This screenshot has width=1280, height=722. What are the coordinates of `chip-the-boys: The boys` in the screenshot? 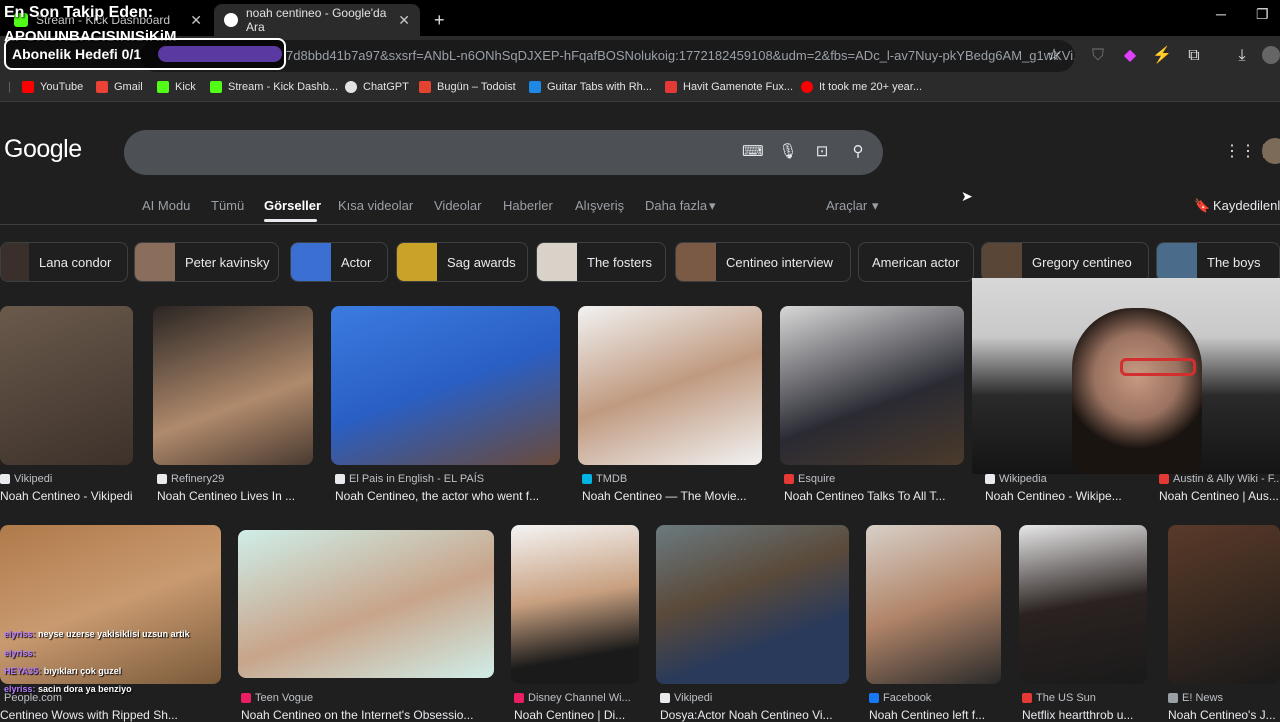 It's located at (1218, 262).